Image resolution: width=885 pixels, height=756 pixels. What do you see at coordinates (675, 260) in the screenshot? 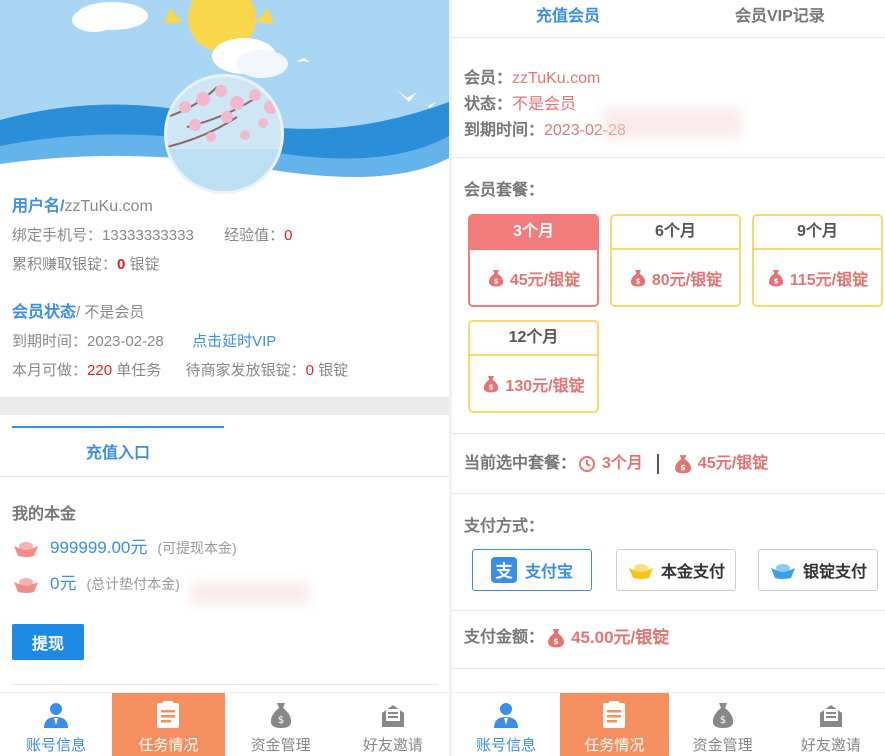
I see `package-6-months: 6个月 $80元/银锭` at bounding box center [675, 260].